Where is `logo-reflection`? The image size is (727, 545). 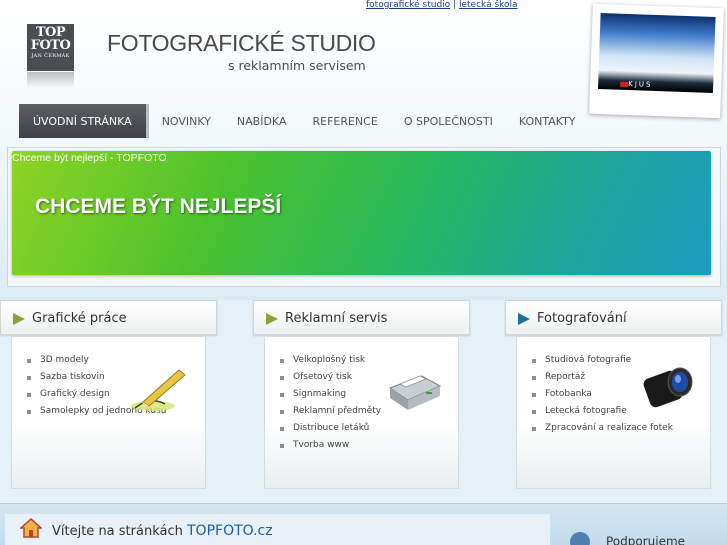 logo-reflection is located at coordinates (50, 80).